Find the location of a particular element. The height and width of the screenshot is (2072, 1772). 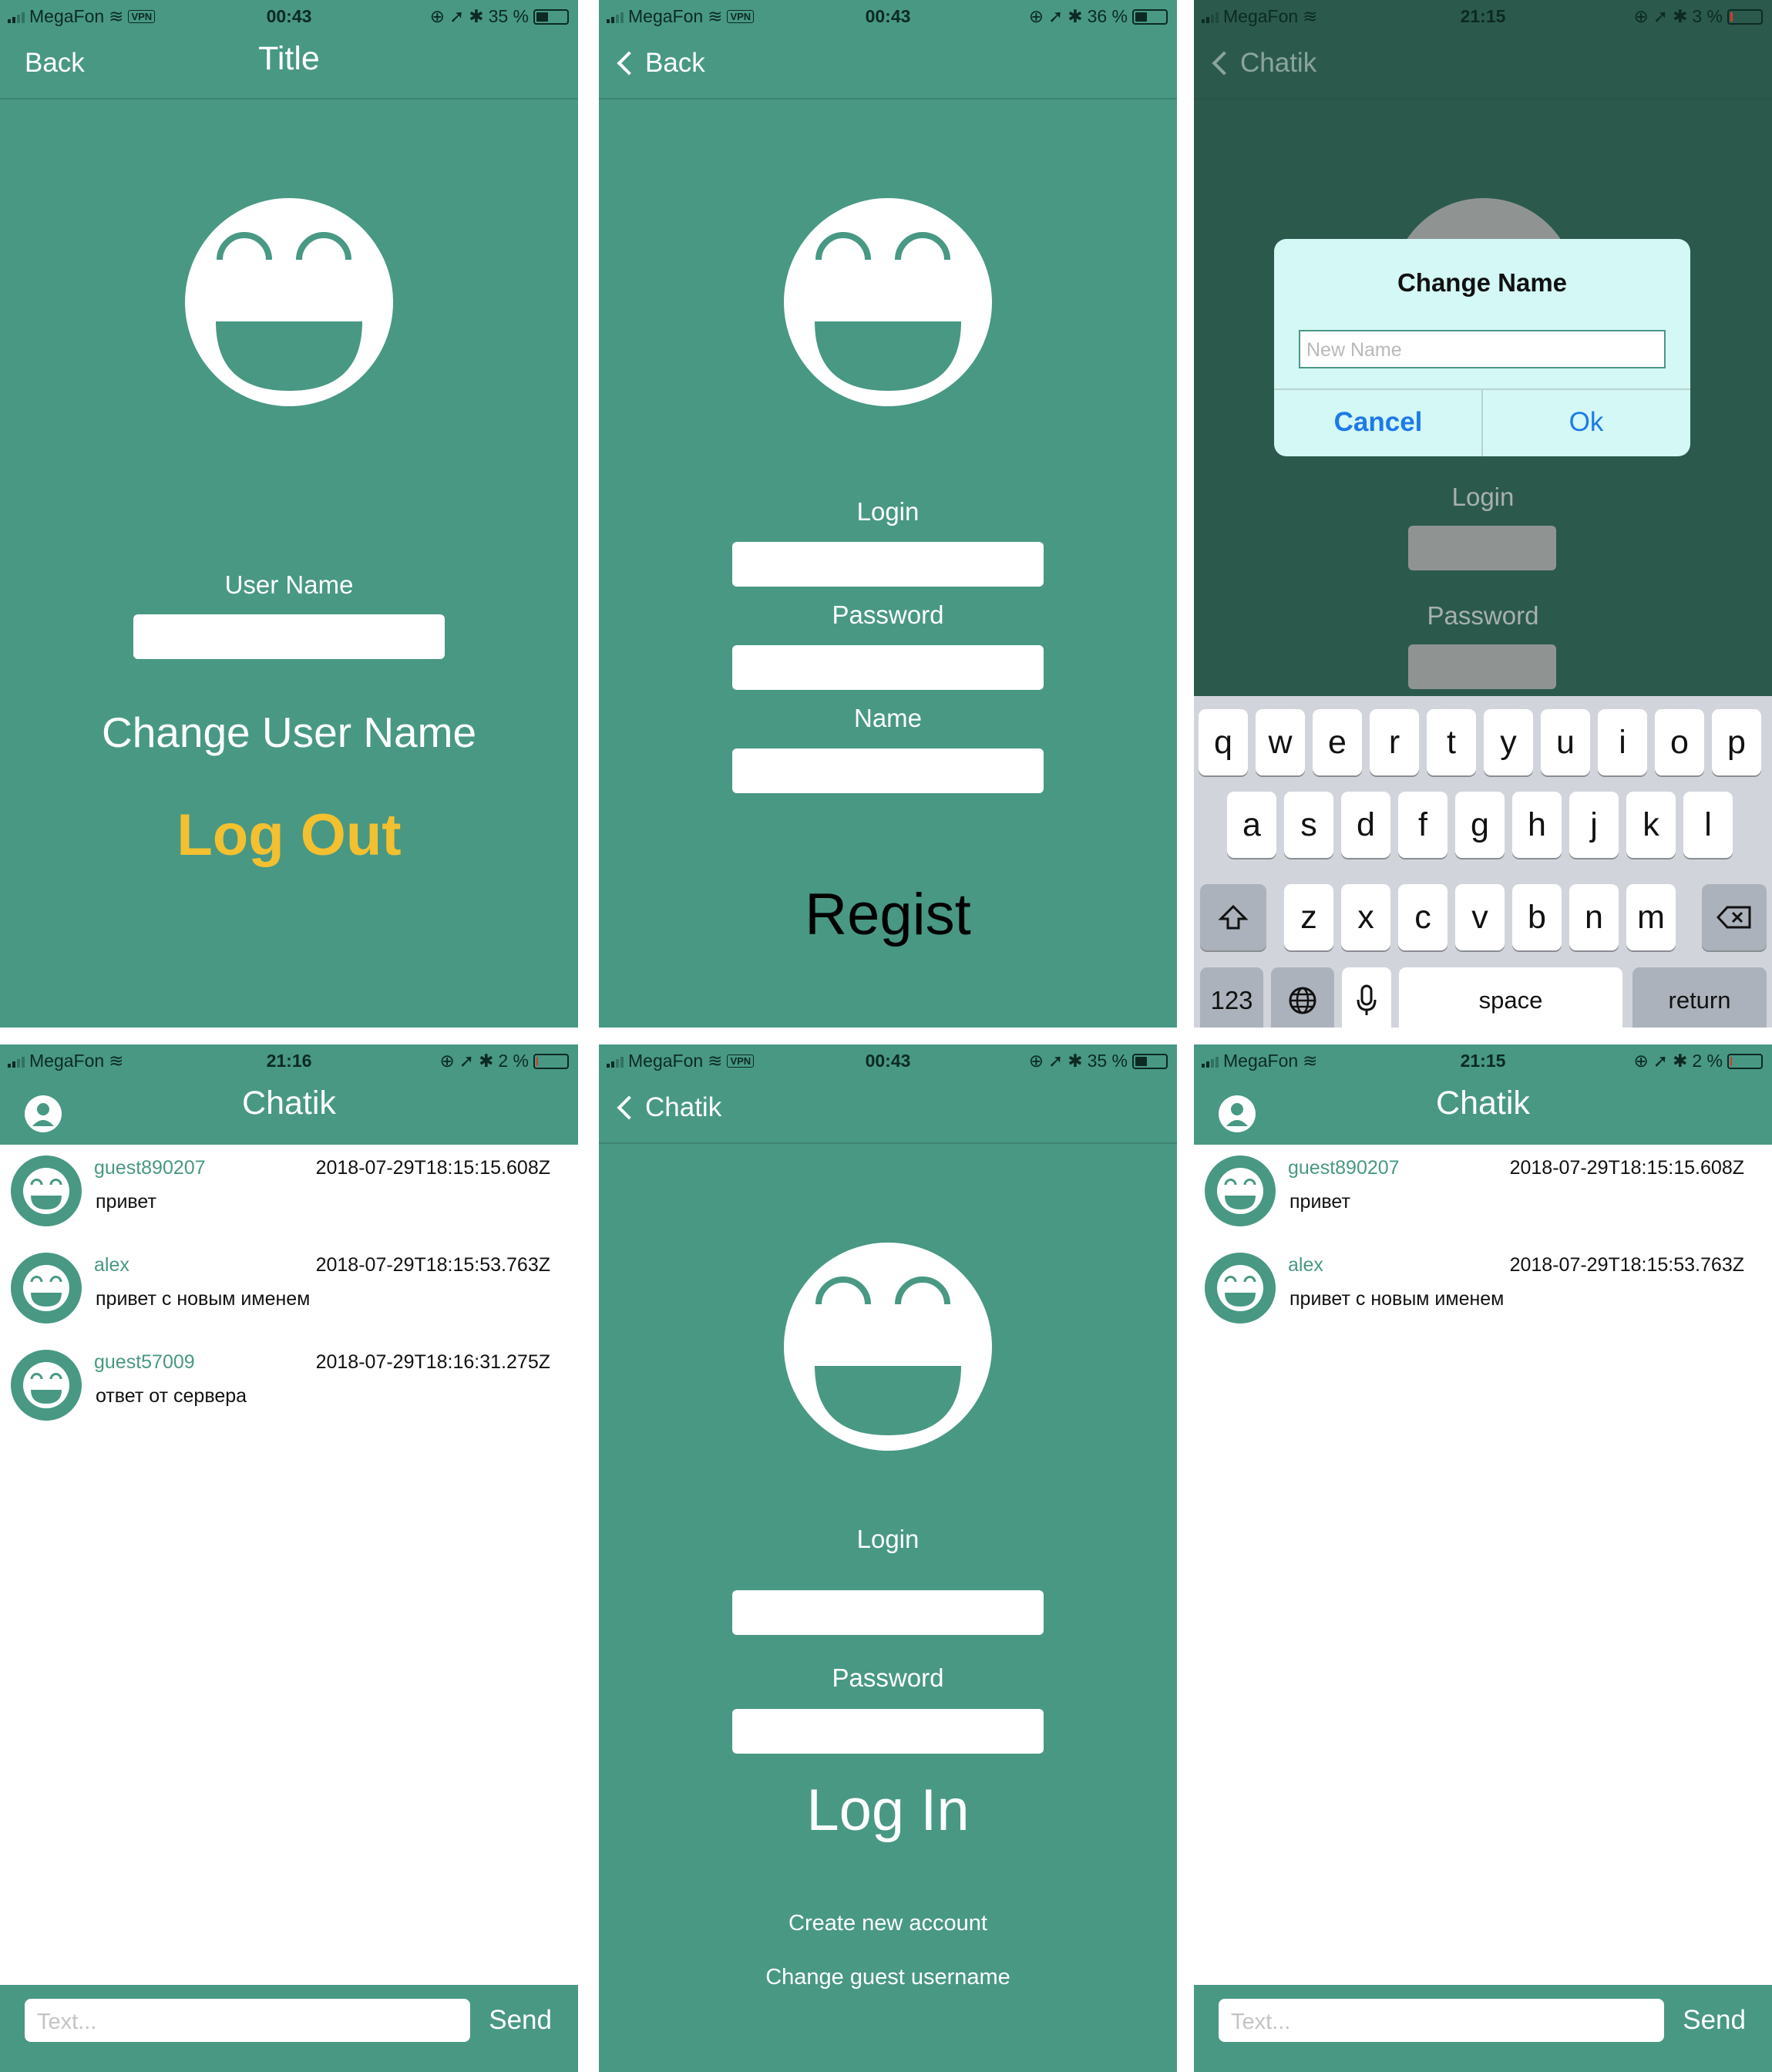

key-z: z is located at coordinates (1308, 917).